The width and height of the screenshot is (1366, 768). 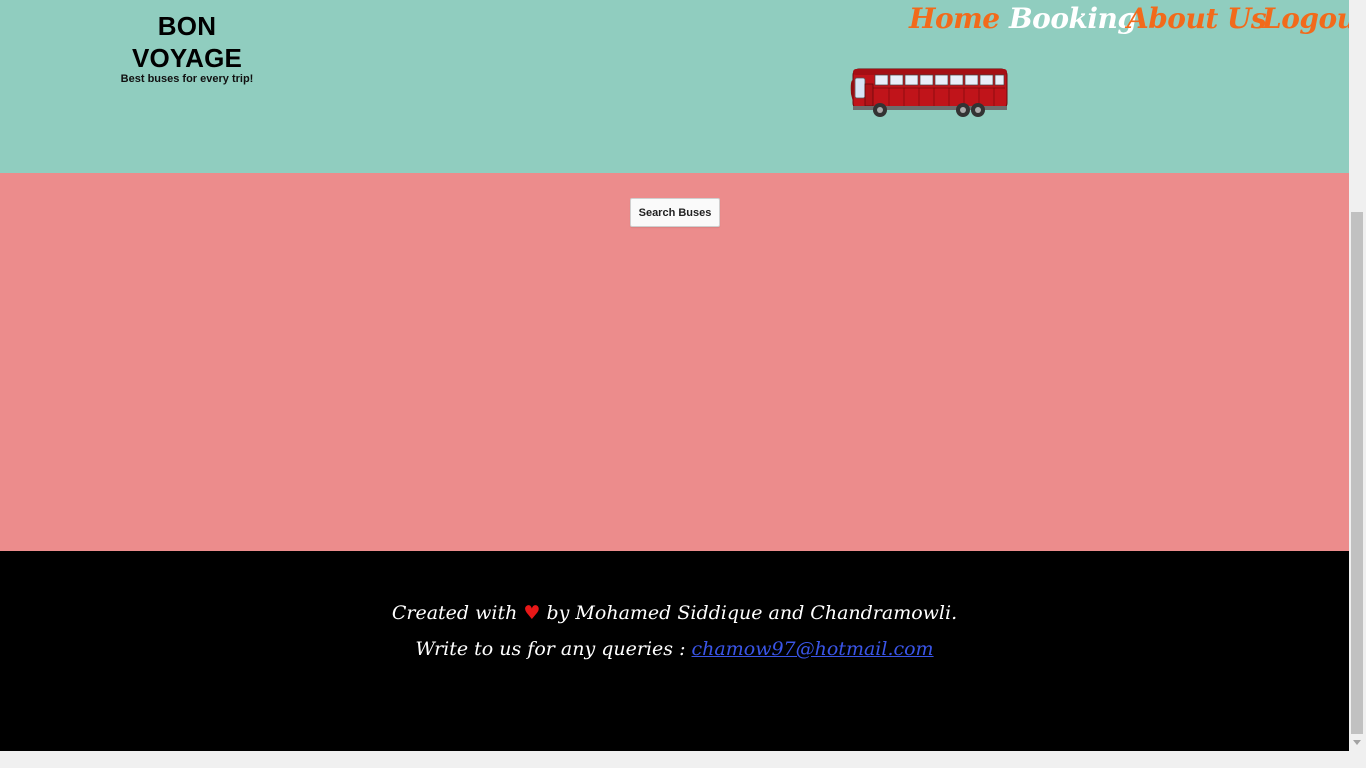 I want to click on nav-home: Home, so click(x=954, y=20).